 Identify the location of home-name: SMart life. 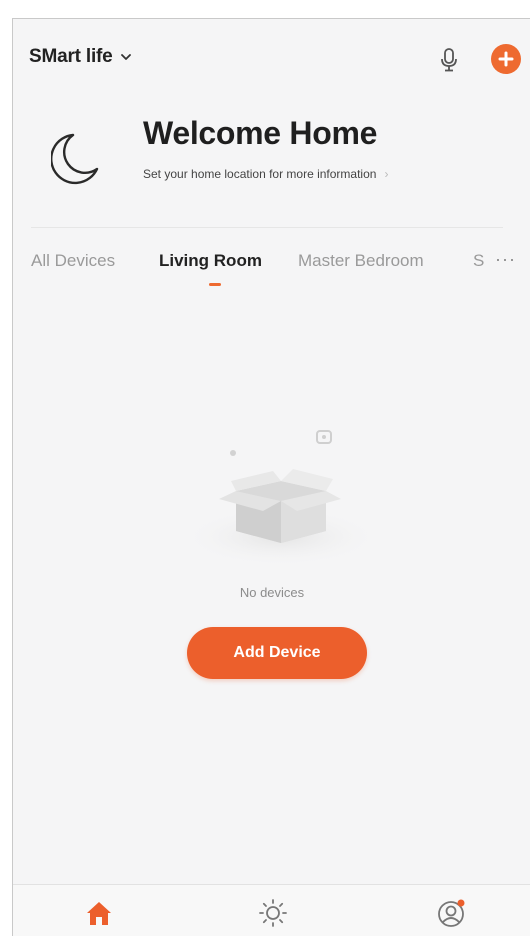
(71, 56).